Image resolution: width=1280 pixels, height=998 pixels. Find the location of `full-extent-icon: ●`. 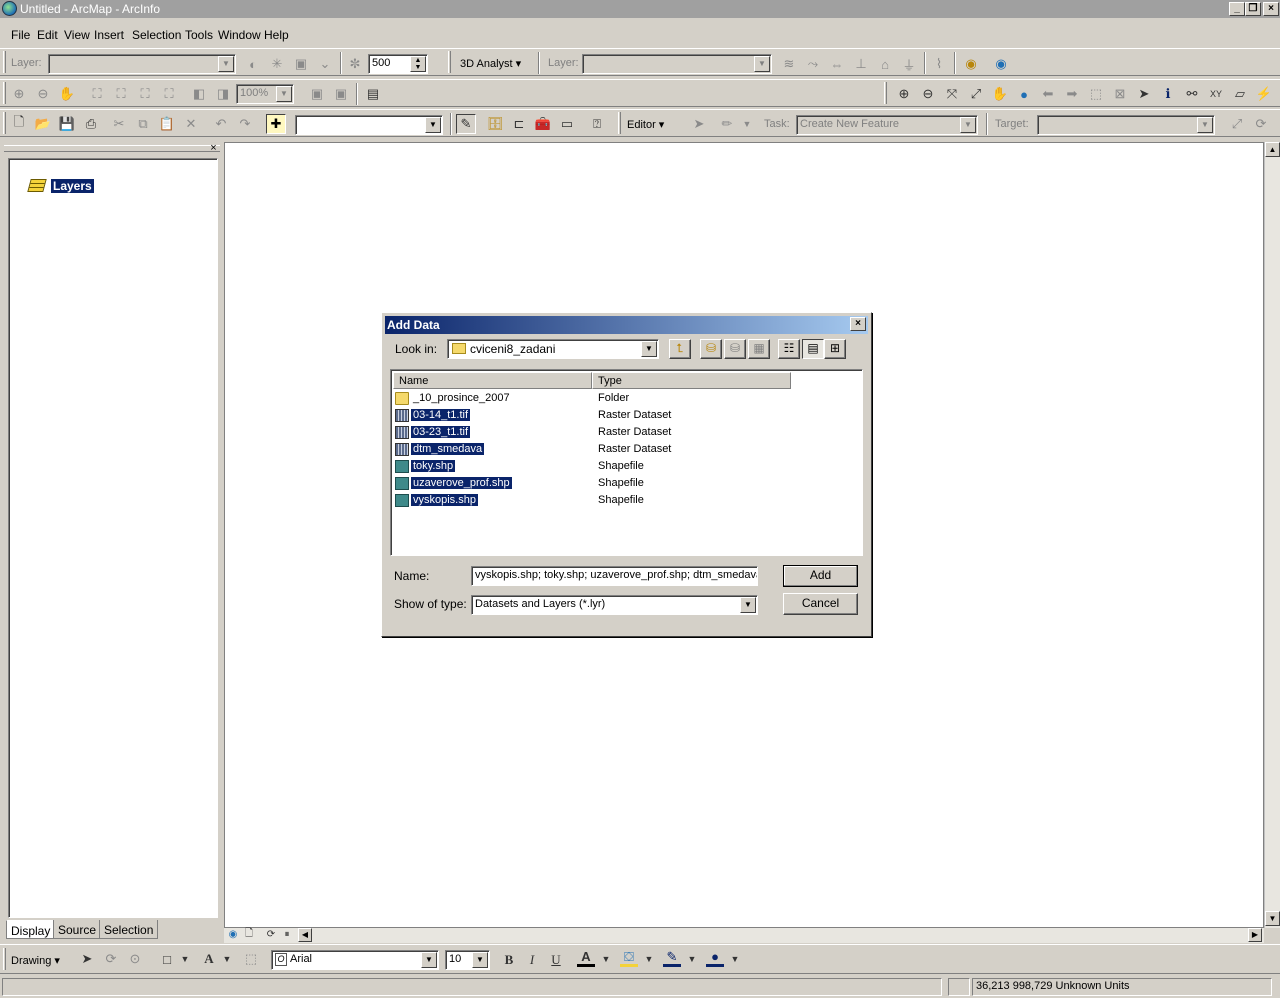

full-extent-icon: ● is located at coordinates (1024, 94).